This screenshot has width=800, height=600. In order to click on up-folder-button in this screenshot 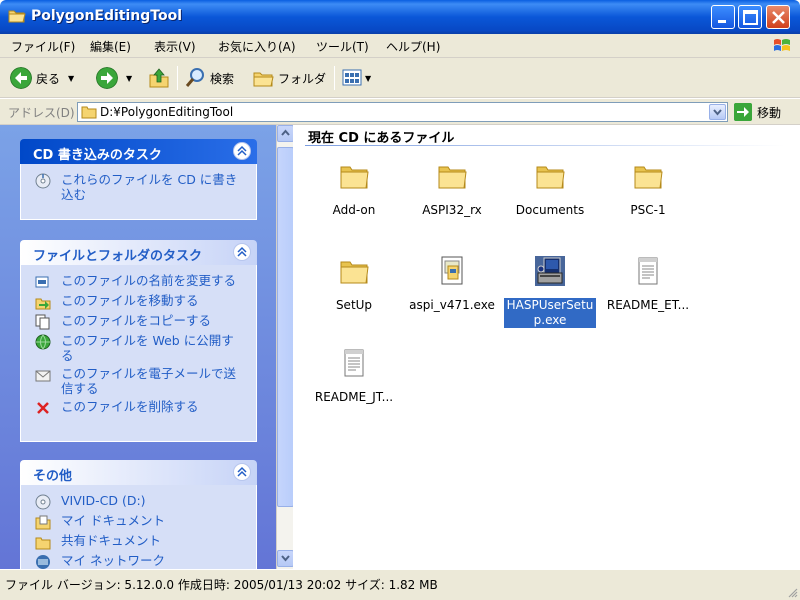, I will do `click(159, 78)`.